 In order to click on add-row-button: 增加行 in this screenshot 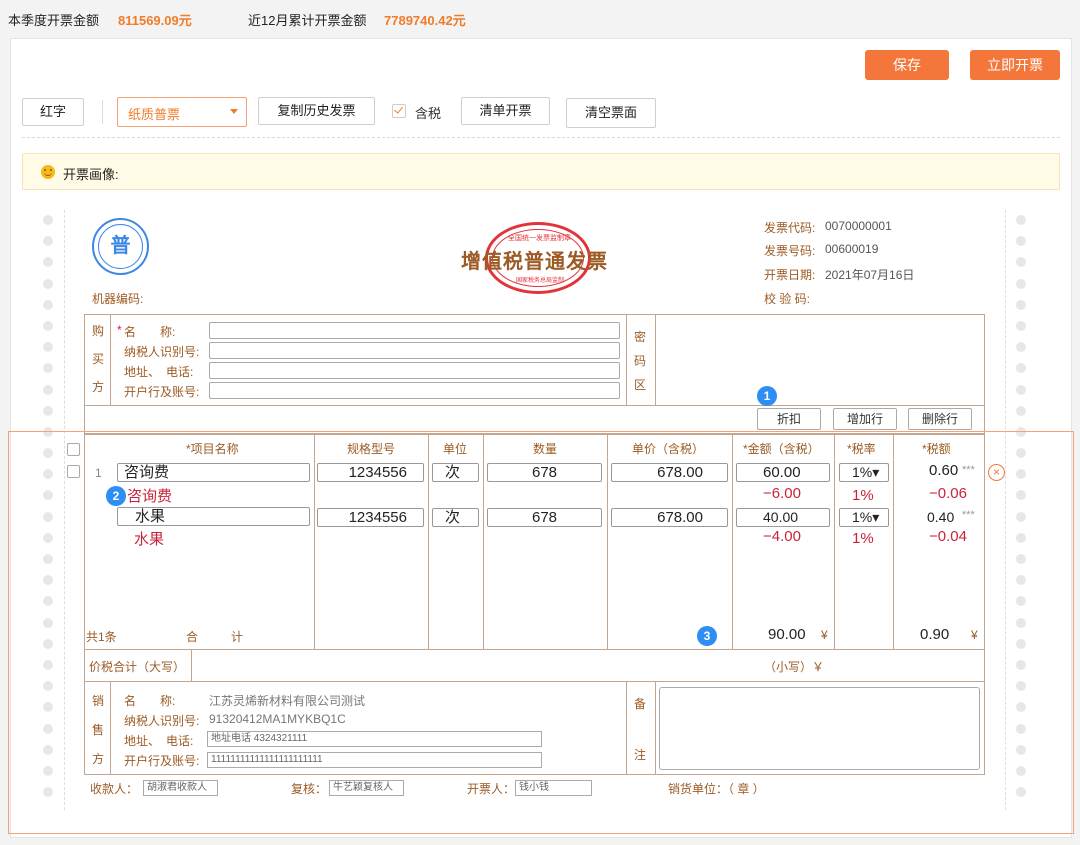, I will do `click(865, 419)`.